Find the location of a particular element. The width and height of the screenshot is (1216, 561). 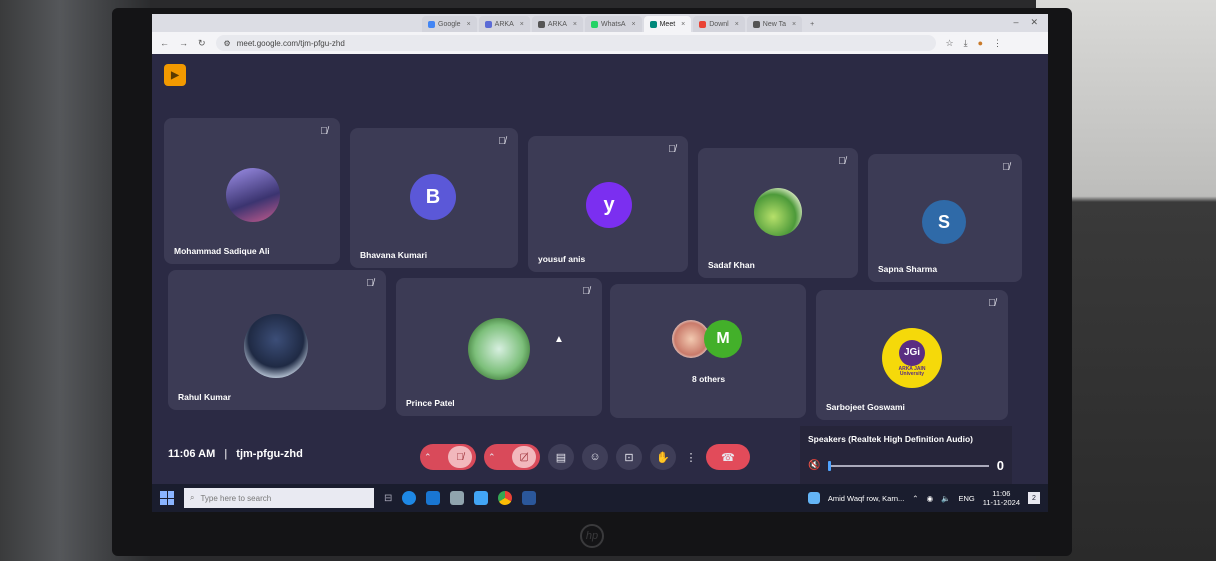

volume-row: 🔇 0 is located at coordinates (906, 465).